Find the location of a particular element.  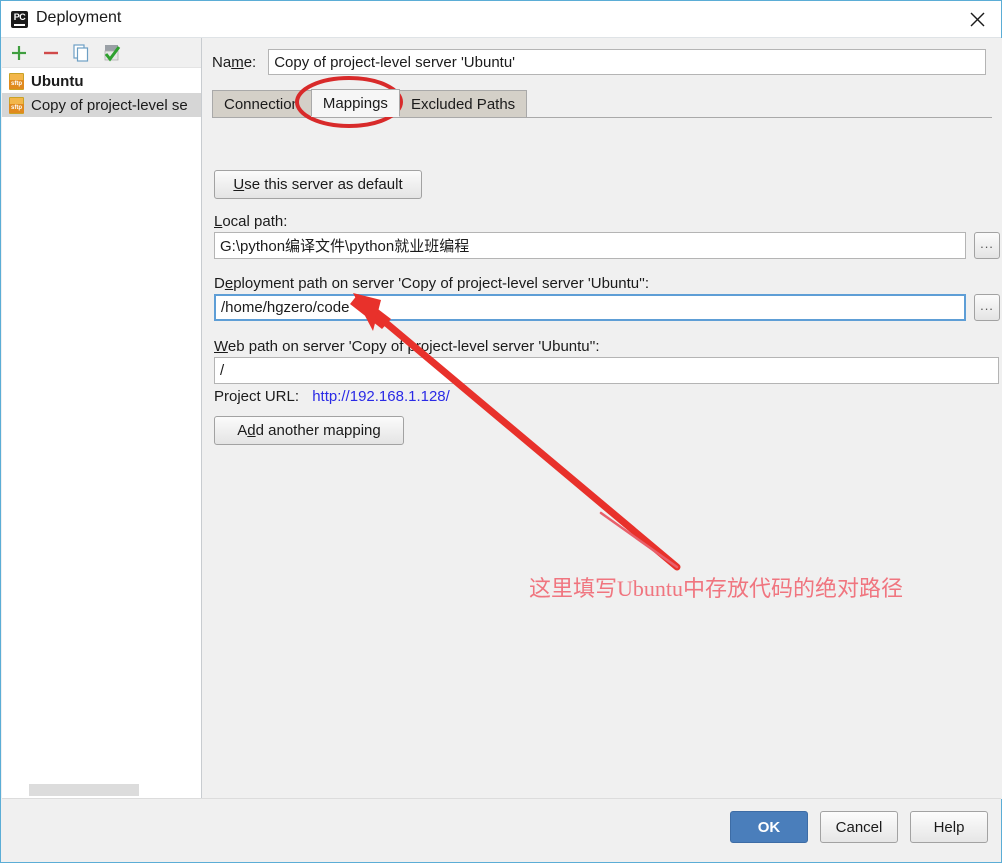

list-item: Ubuntu is located at coordinates (101, 81).